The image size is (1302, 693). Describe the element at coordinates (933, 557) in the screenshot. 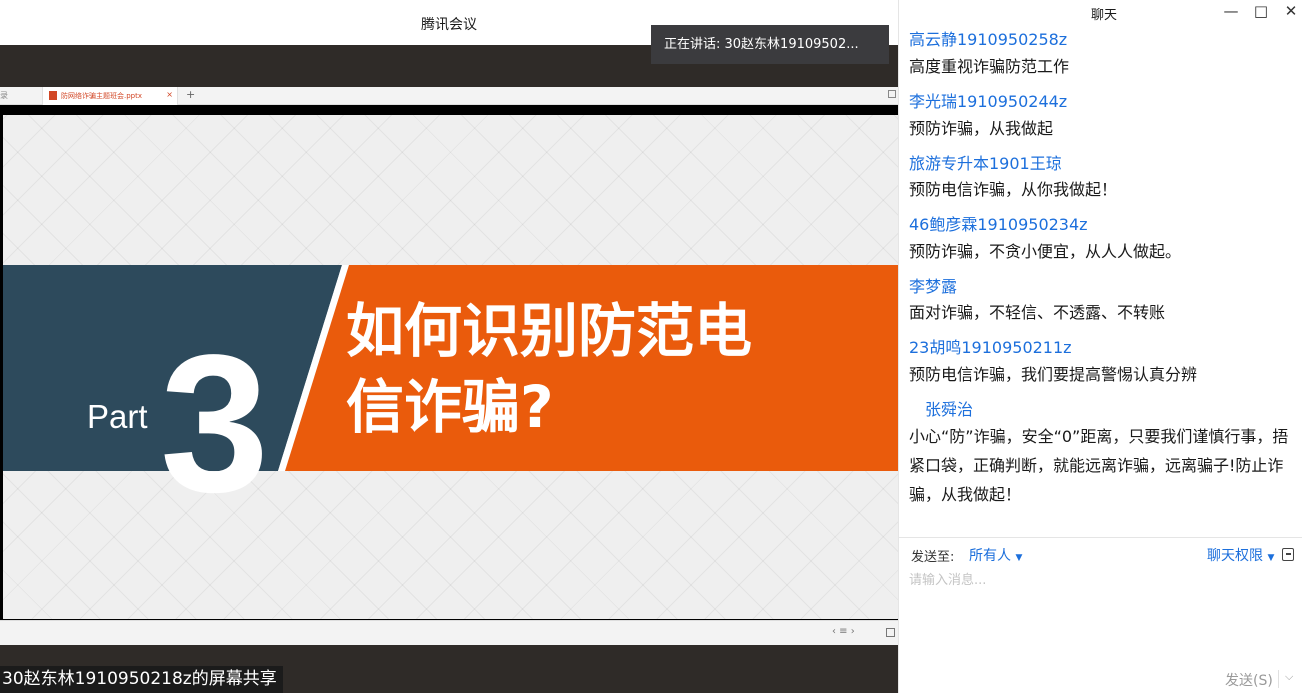

I see `send-to-label: 发送至:` at that location.